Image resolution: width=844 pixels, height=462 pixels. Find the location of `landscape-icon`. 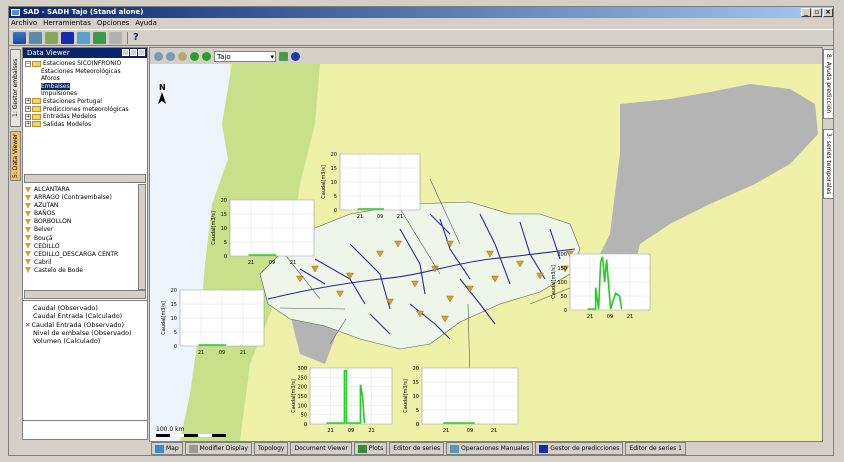

landscape-icon is located at coordinates (99, 37).